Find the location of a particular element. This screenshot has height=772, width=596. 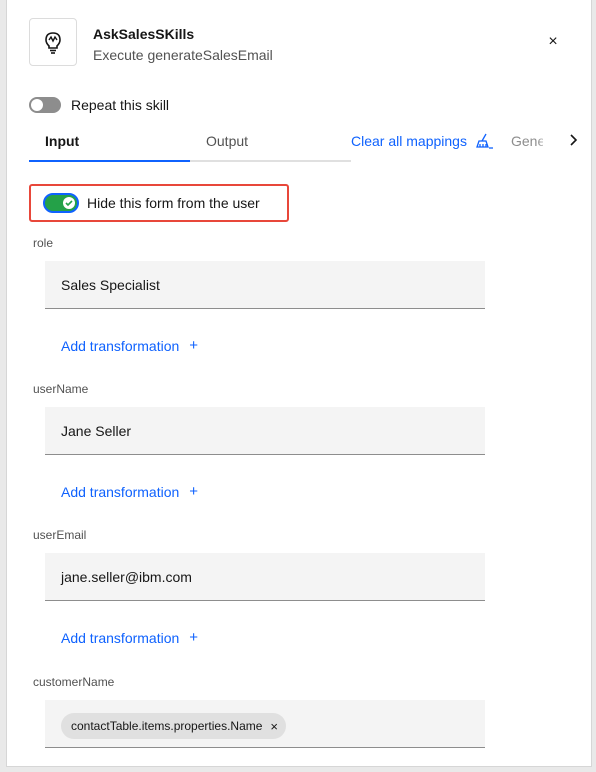

add-transformation-username: Add transformation + is located at coordinates (129, 491).